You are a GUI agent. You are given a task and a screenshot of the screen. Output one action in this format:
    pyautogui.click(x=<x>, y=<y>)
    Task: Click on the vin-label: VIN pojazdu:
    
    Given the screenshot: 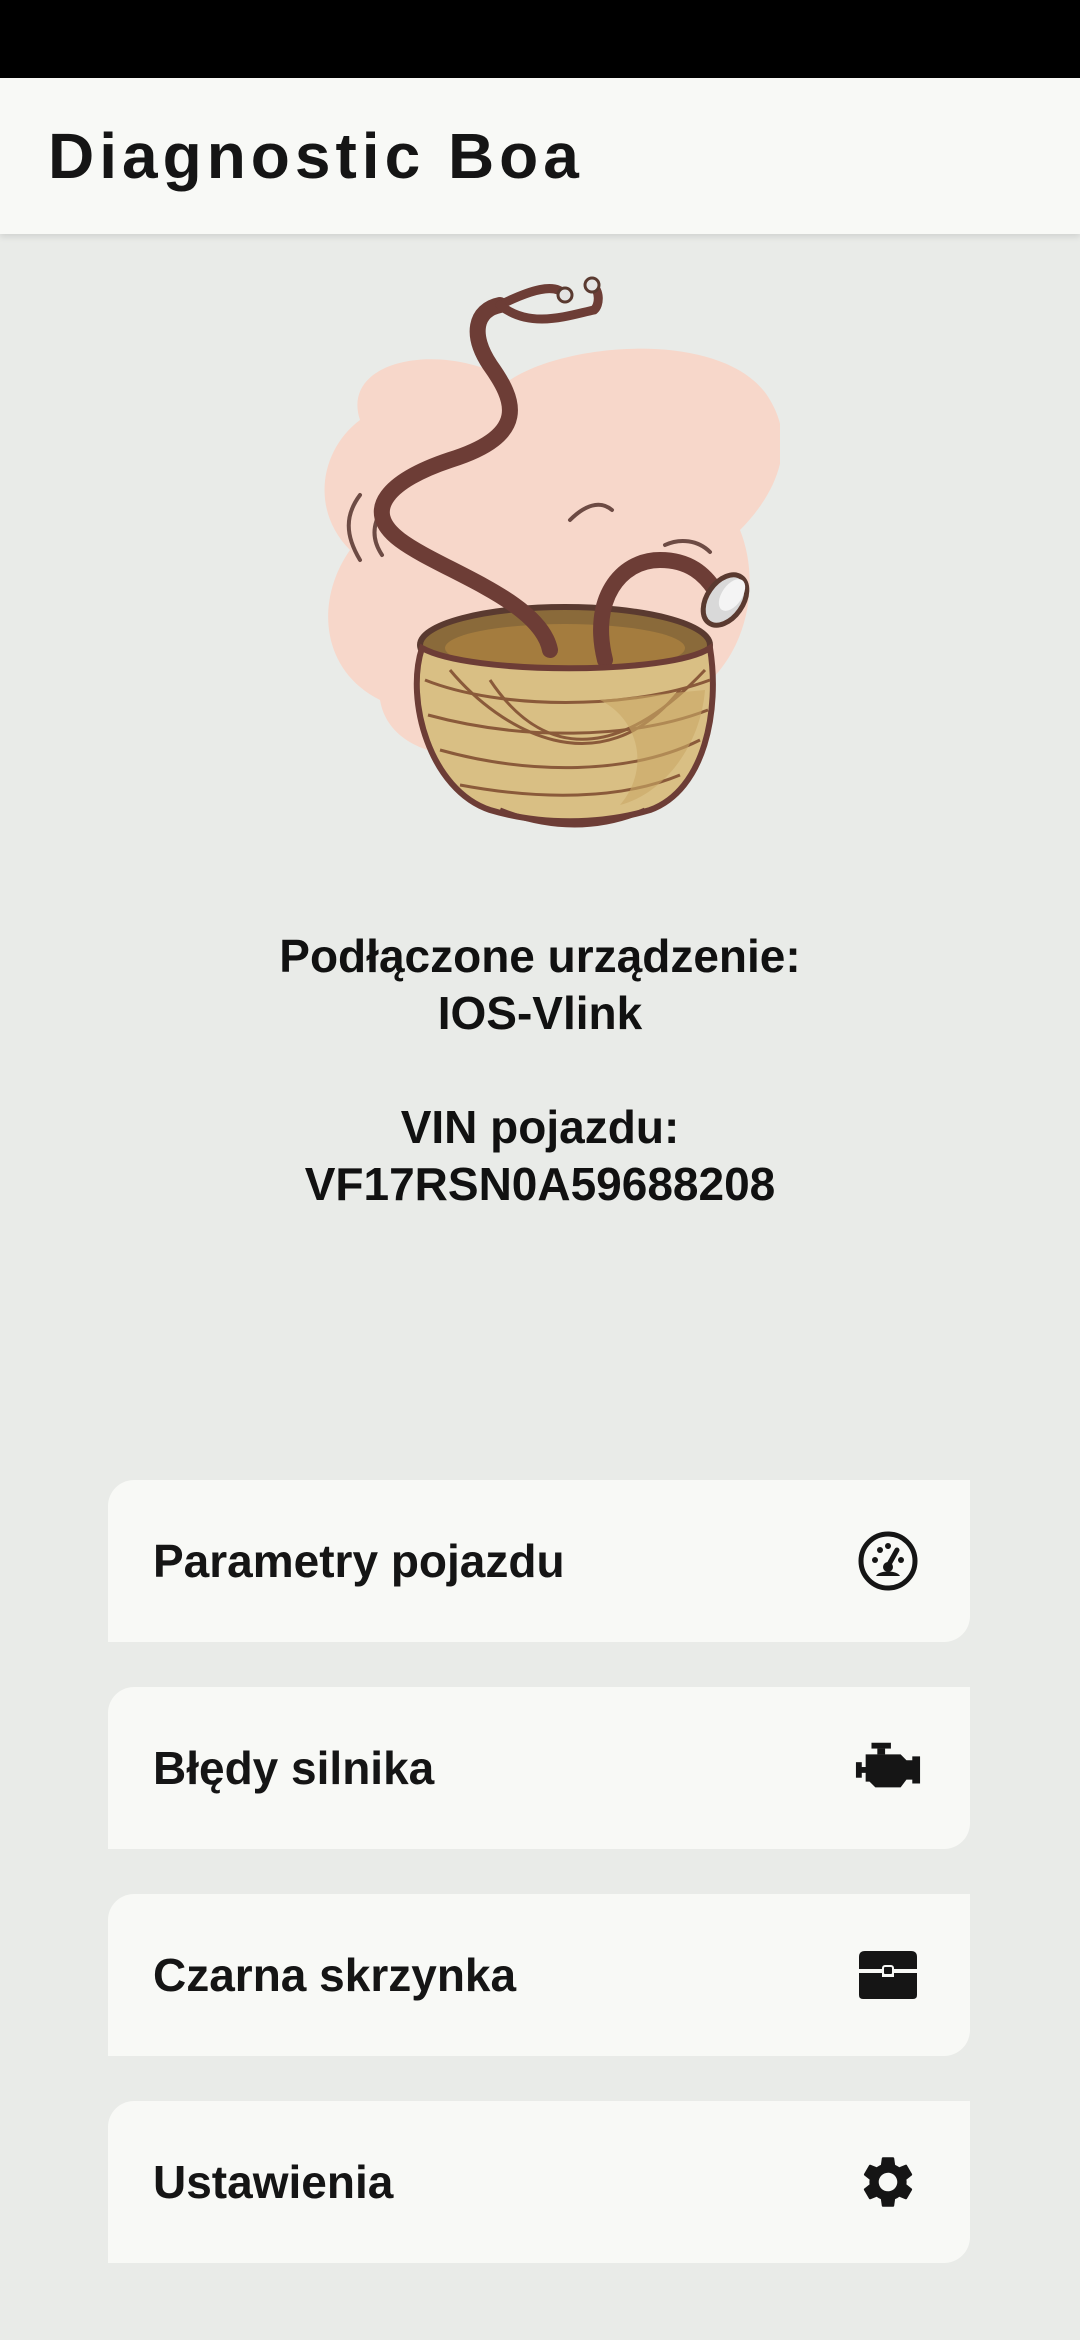 What is the action you would take?
    pyautogui.click(x=540, y=1127)
    